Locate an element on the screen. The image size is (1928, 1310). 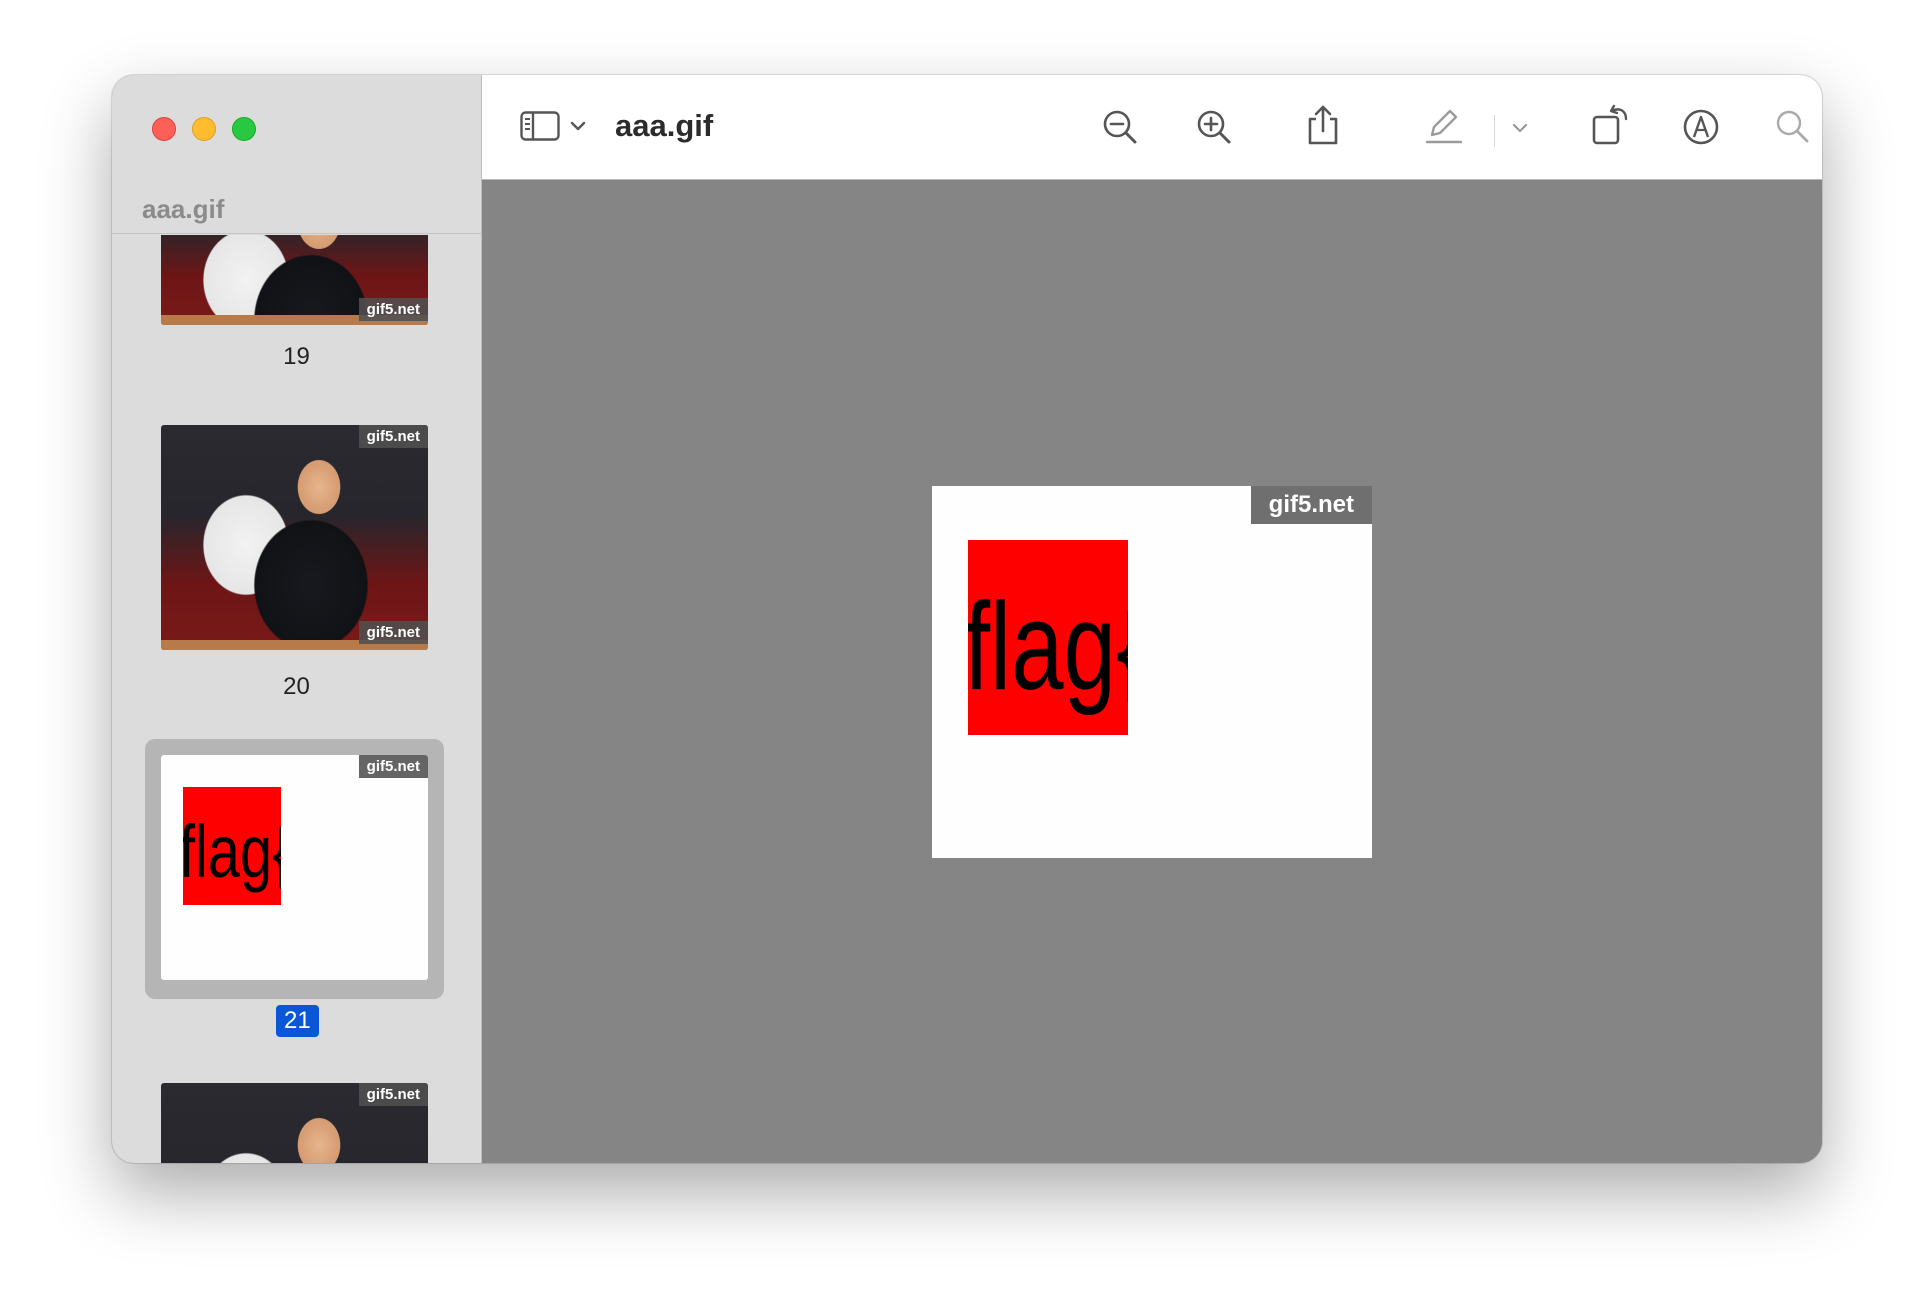
selected-page-badge: 21 is located at coordinates (297, 1021).